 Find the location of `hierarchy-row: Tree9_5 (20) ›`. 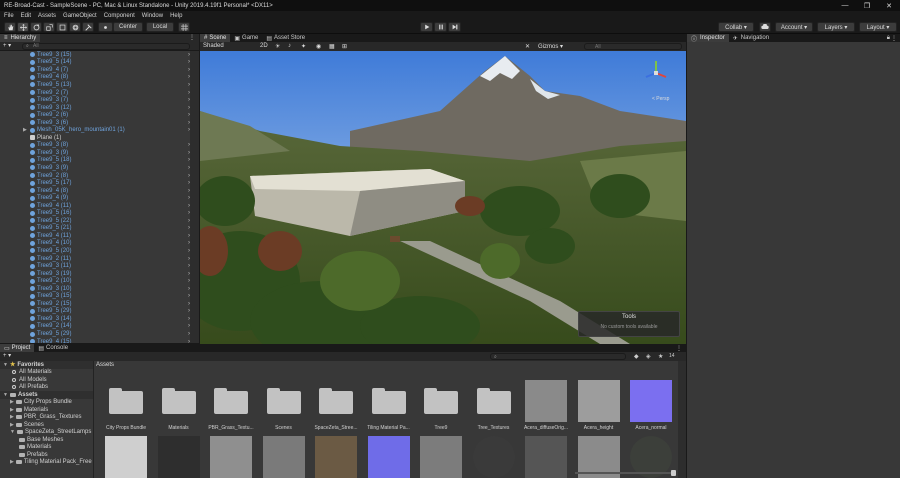

hierarchy-row: Tree9_5 (20) › is located at coordinates (95, 251).